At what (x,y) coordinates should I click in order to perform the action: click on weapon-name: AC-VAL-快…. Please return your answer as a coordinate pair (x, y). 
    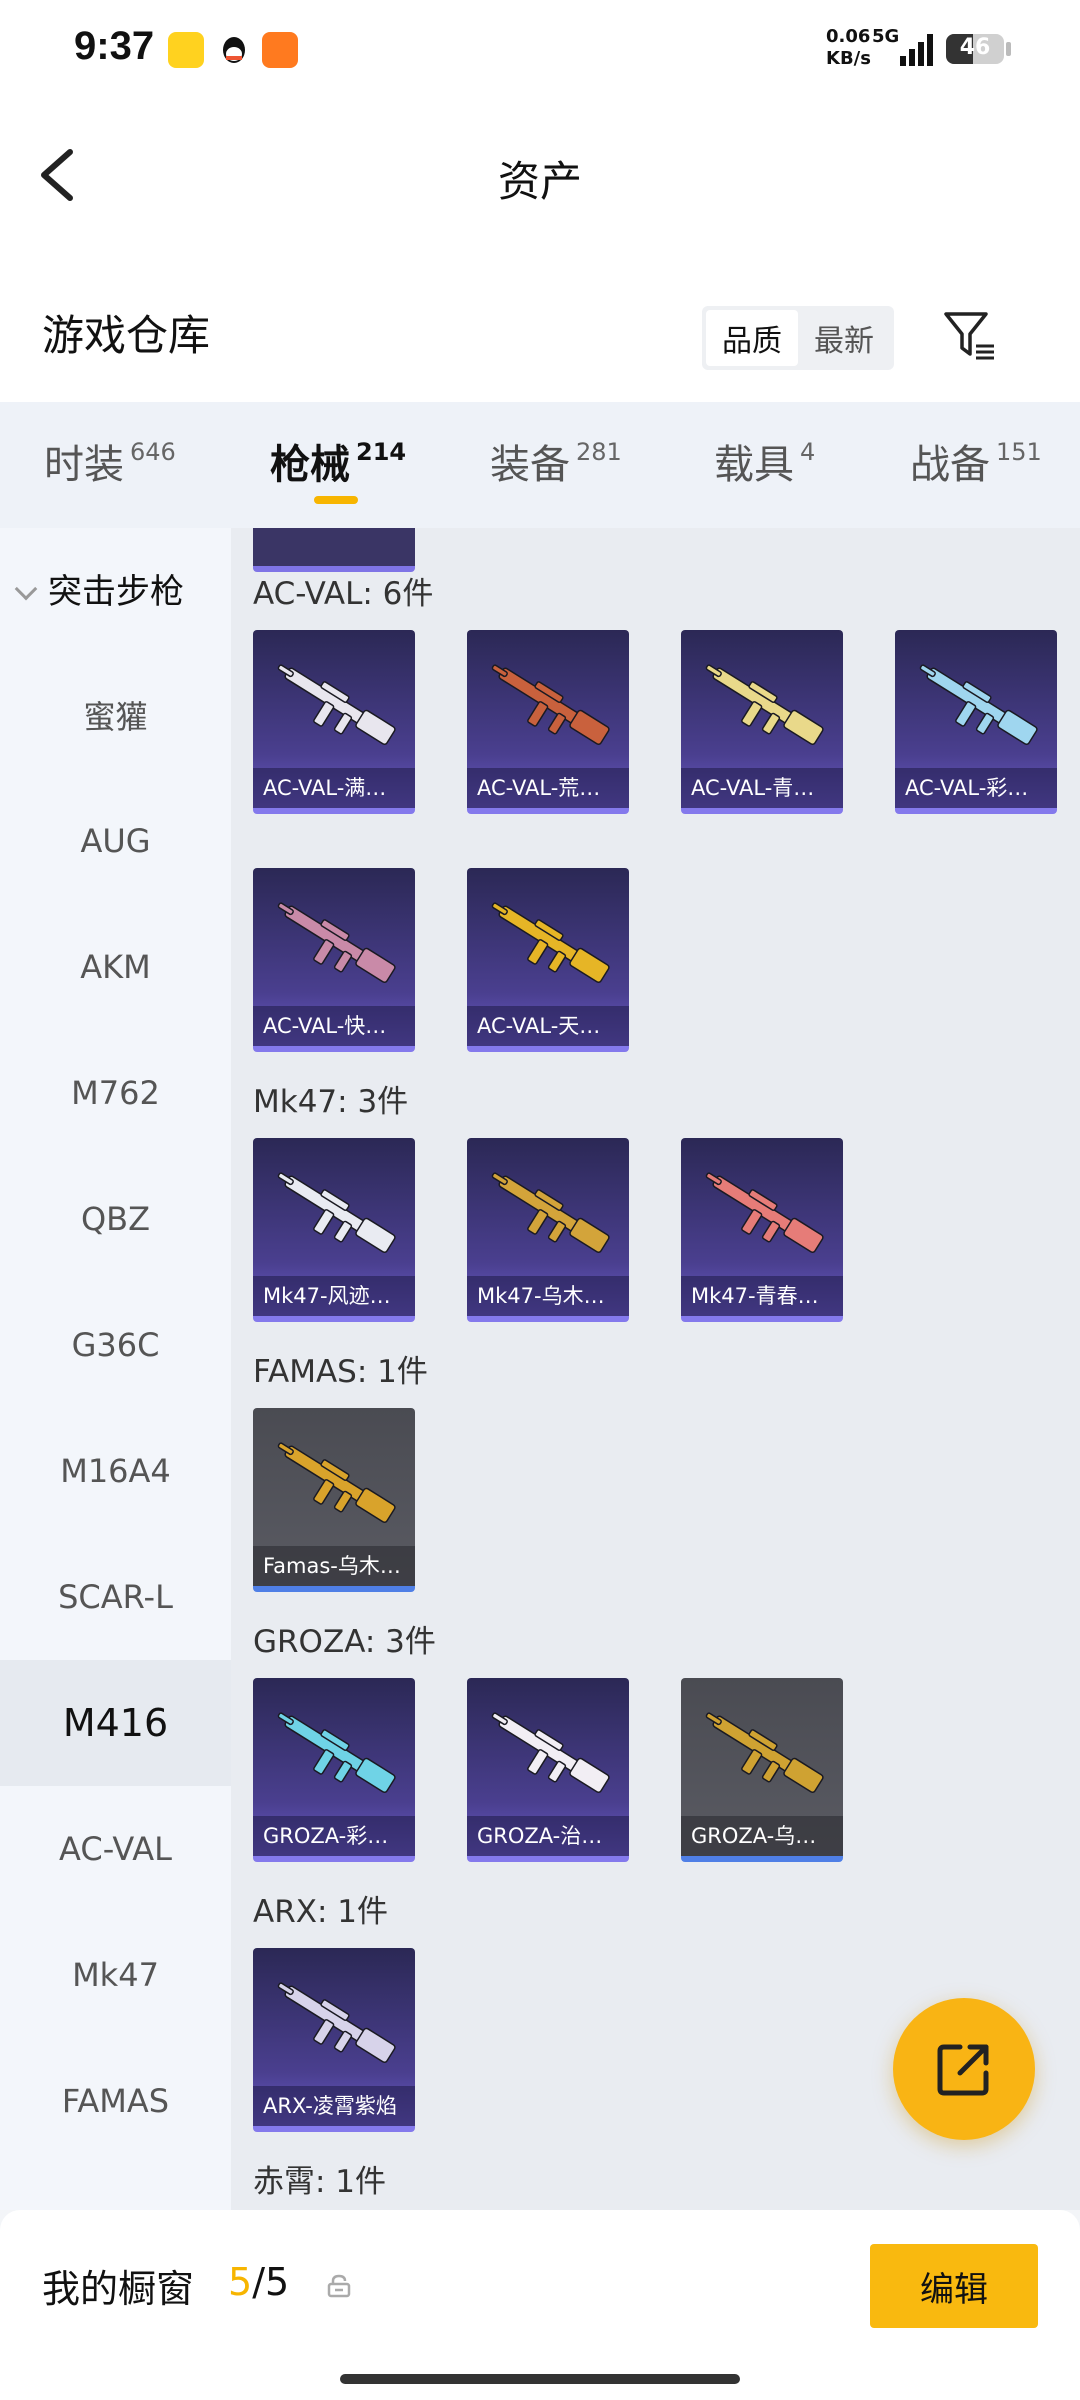
    Looking at the image, I should click on (334, 1026).